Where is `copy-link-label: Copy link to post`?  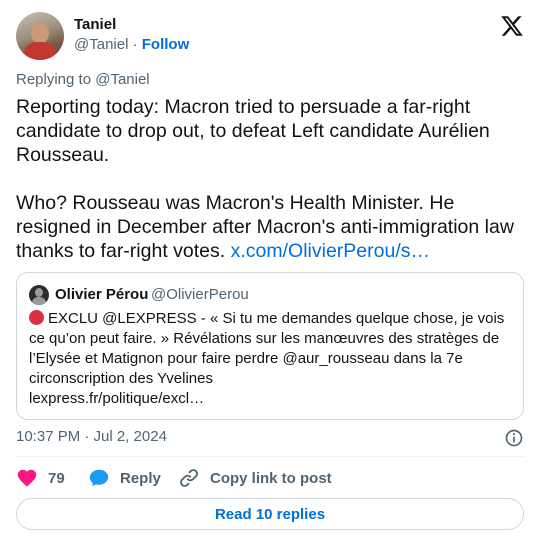
copy-link-label: Copy link to post is located at coordinates (271, 478).